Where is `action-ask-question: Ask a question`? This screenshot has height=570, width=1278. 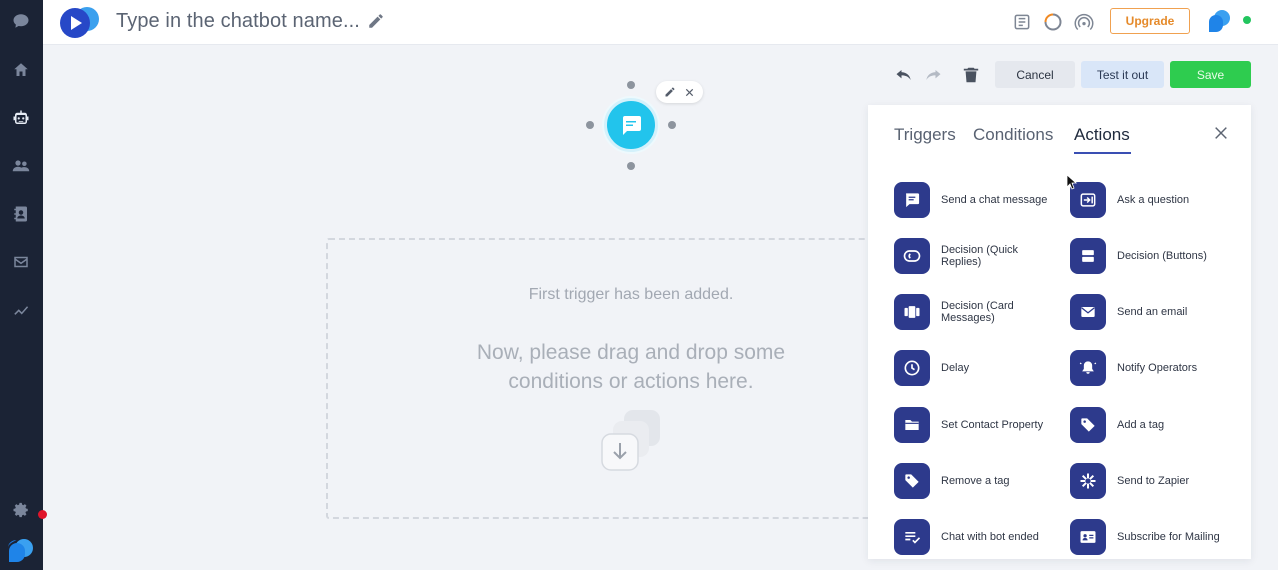
action-ask-question: Ask a question is located at coordinates (1155, 202).